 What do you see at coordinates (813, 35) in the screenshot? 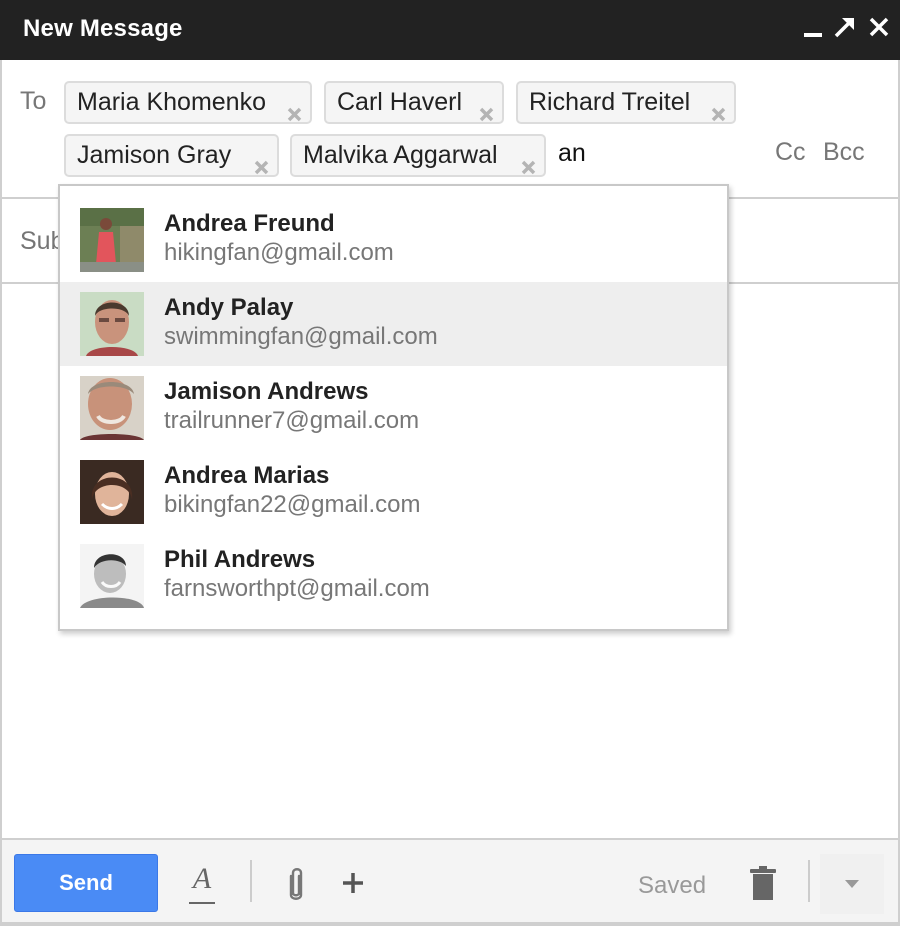
I see `minimize-icon` at bounding box center [813, 35].